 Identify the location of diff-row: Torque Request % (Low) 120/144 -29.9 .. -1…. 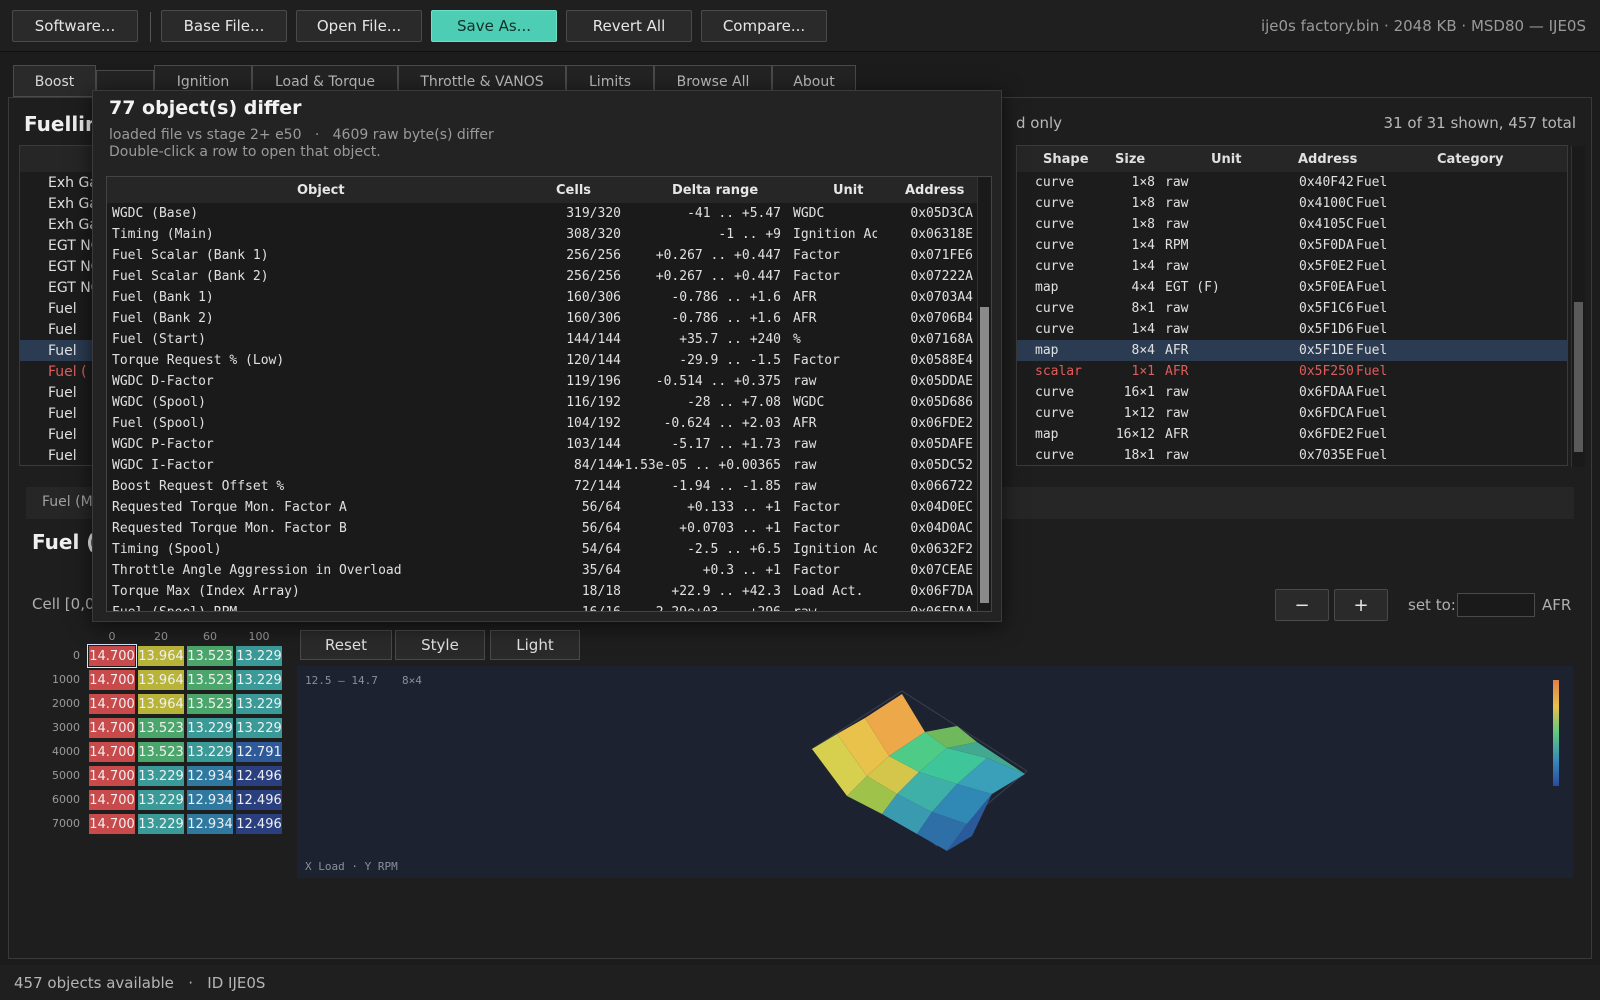
(549, 360).